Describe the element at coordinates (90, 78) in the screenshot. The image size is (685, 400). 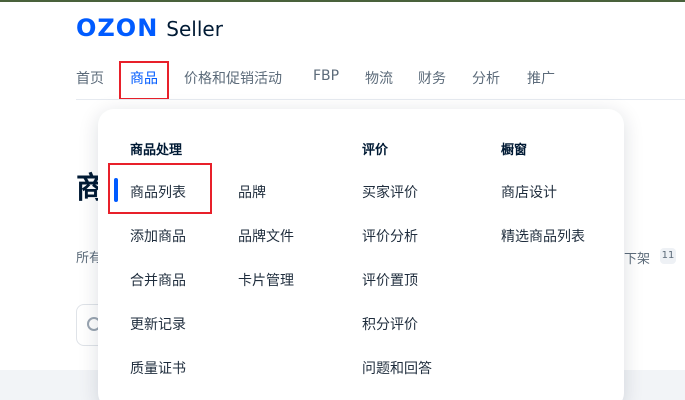
I see `nav-item-home: 首页` at that location.